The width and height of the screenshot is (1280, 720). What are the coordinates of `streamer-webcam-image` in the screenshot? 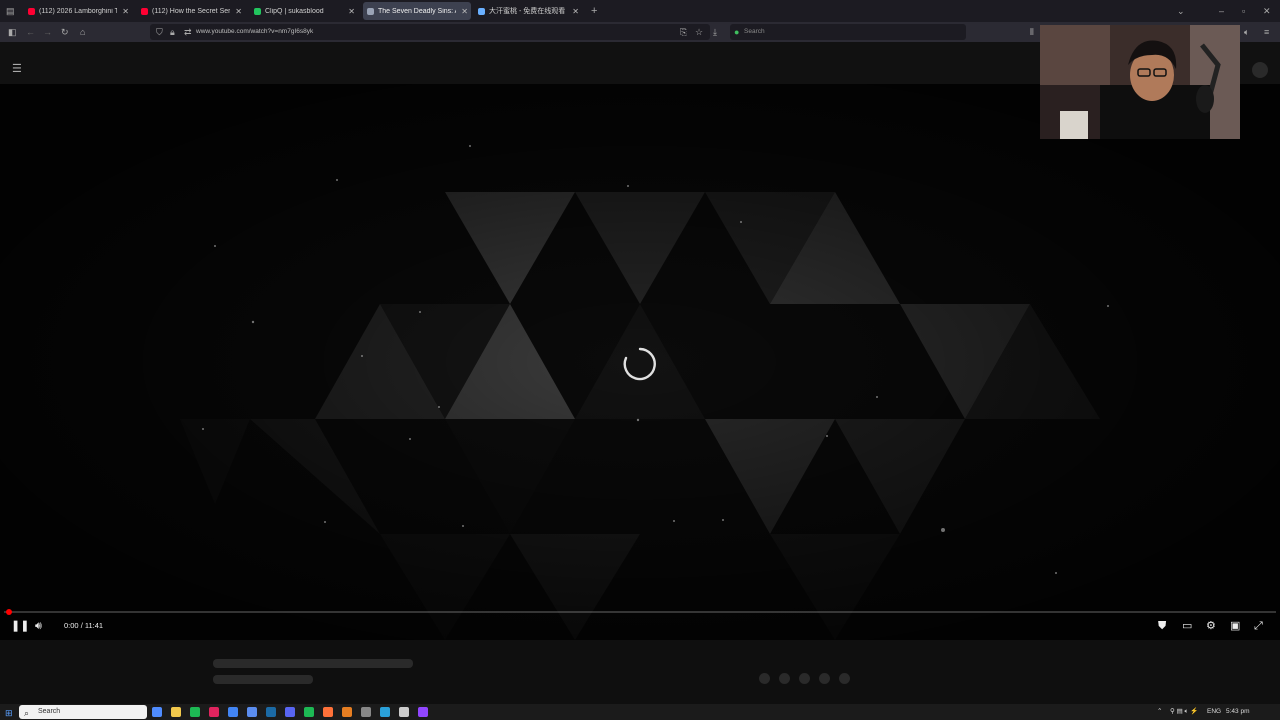 It's located at (1140, 82).